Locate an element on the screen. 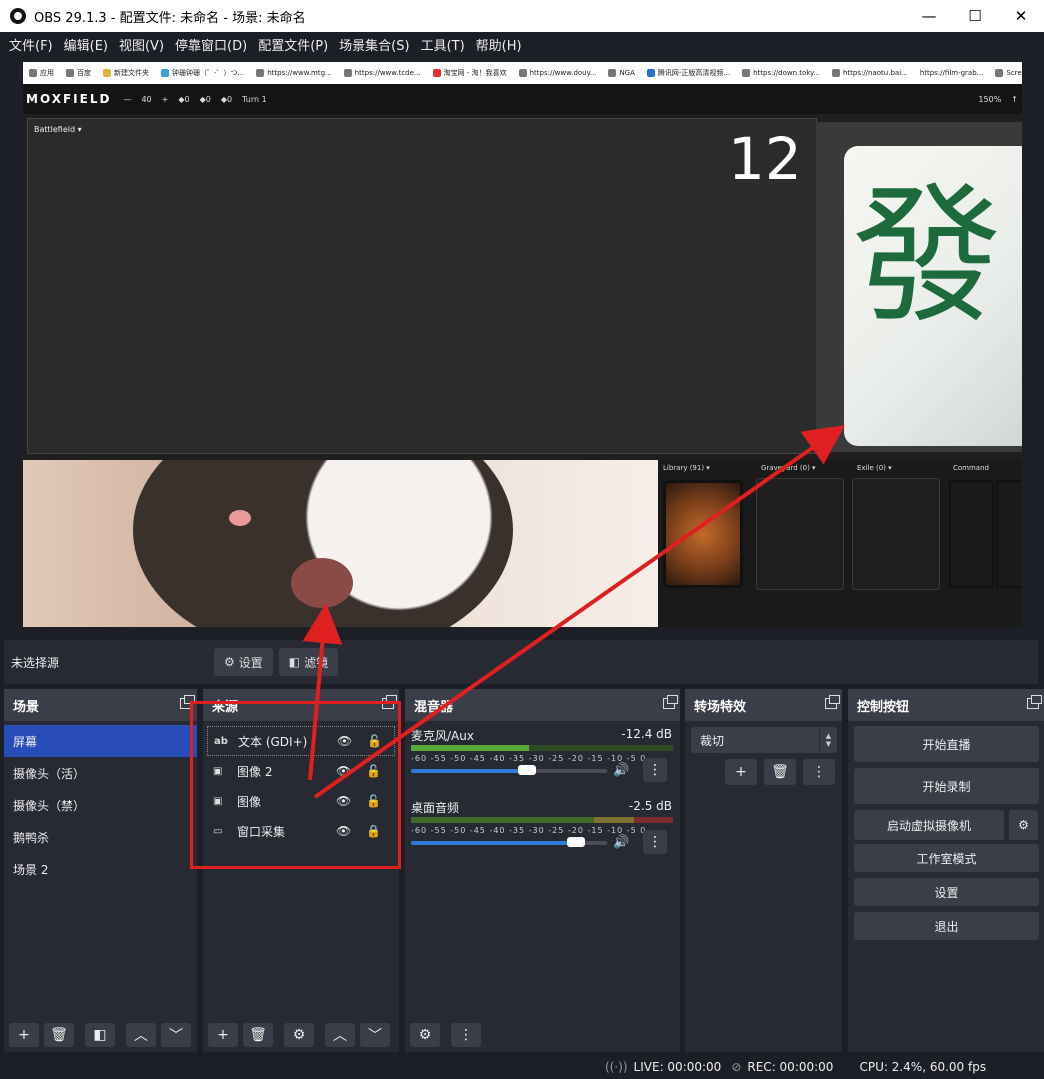 The width and height of the screenshot is (1044, 1079). remove-transition-button: 🗑 is located at coordinates (780, 772).